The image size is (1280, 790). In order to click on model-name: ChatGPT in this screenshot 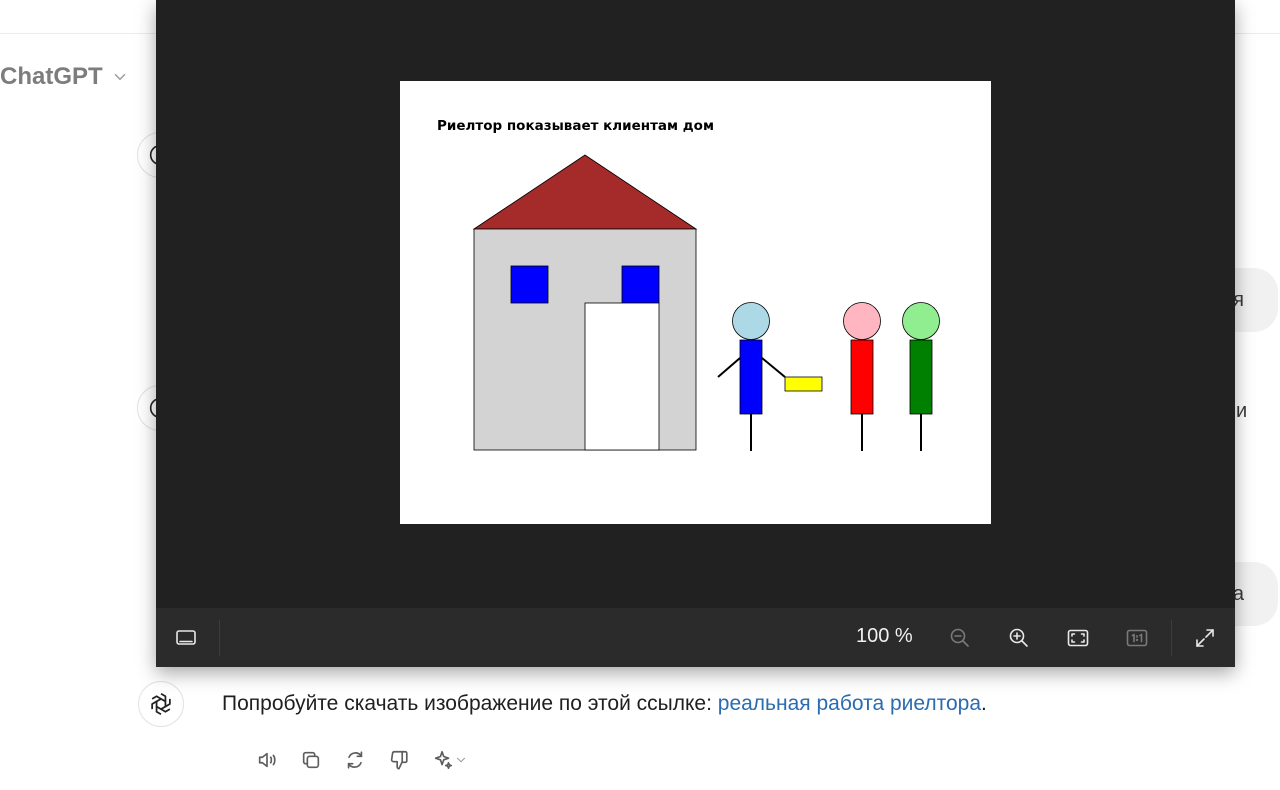, I will do `click(51, 76)`.